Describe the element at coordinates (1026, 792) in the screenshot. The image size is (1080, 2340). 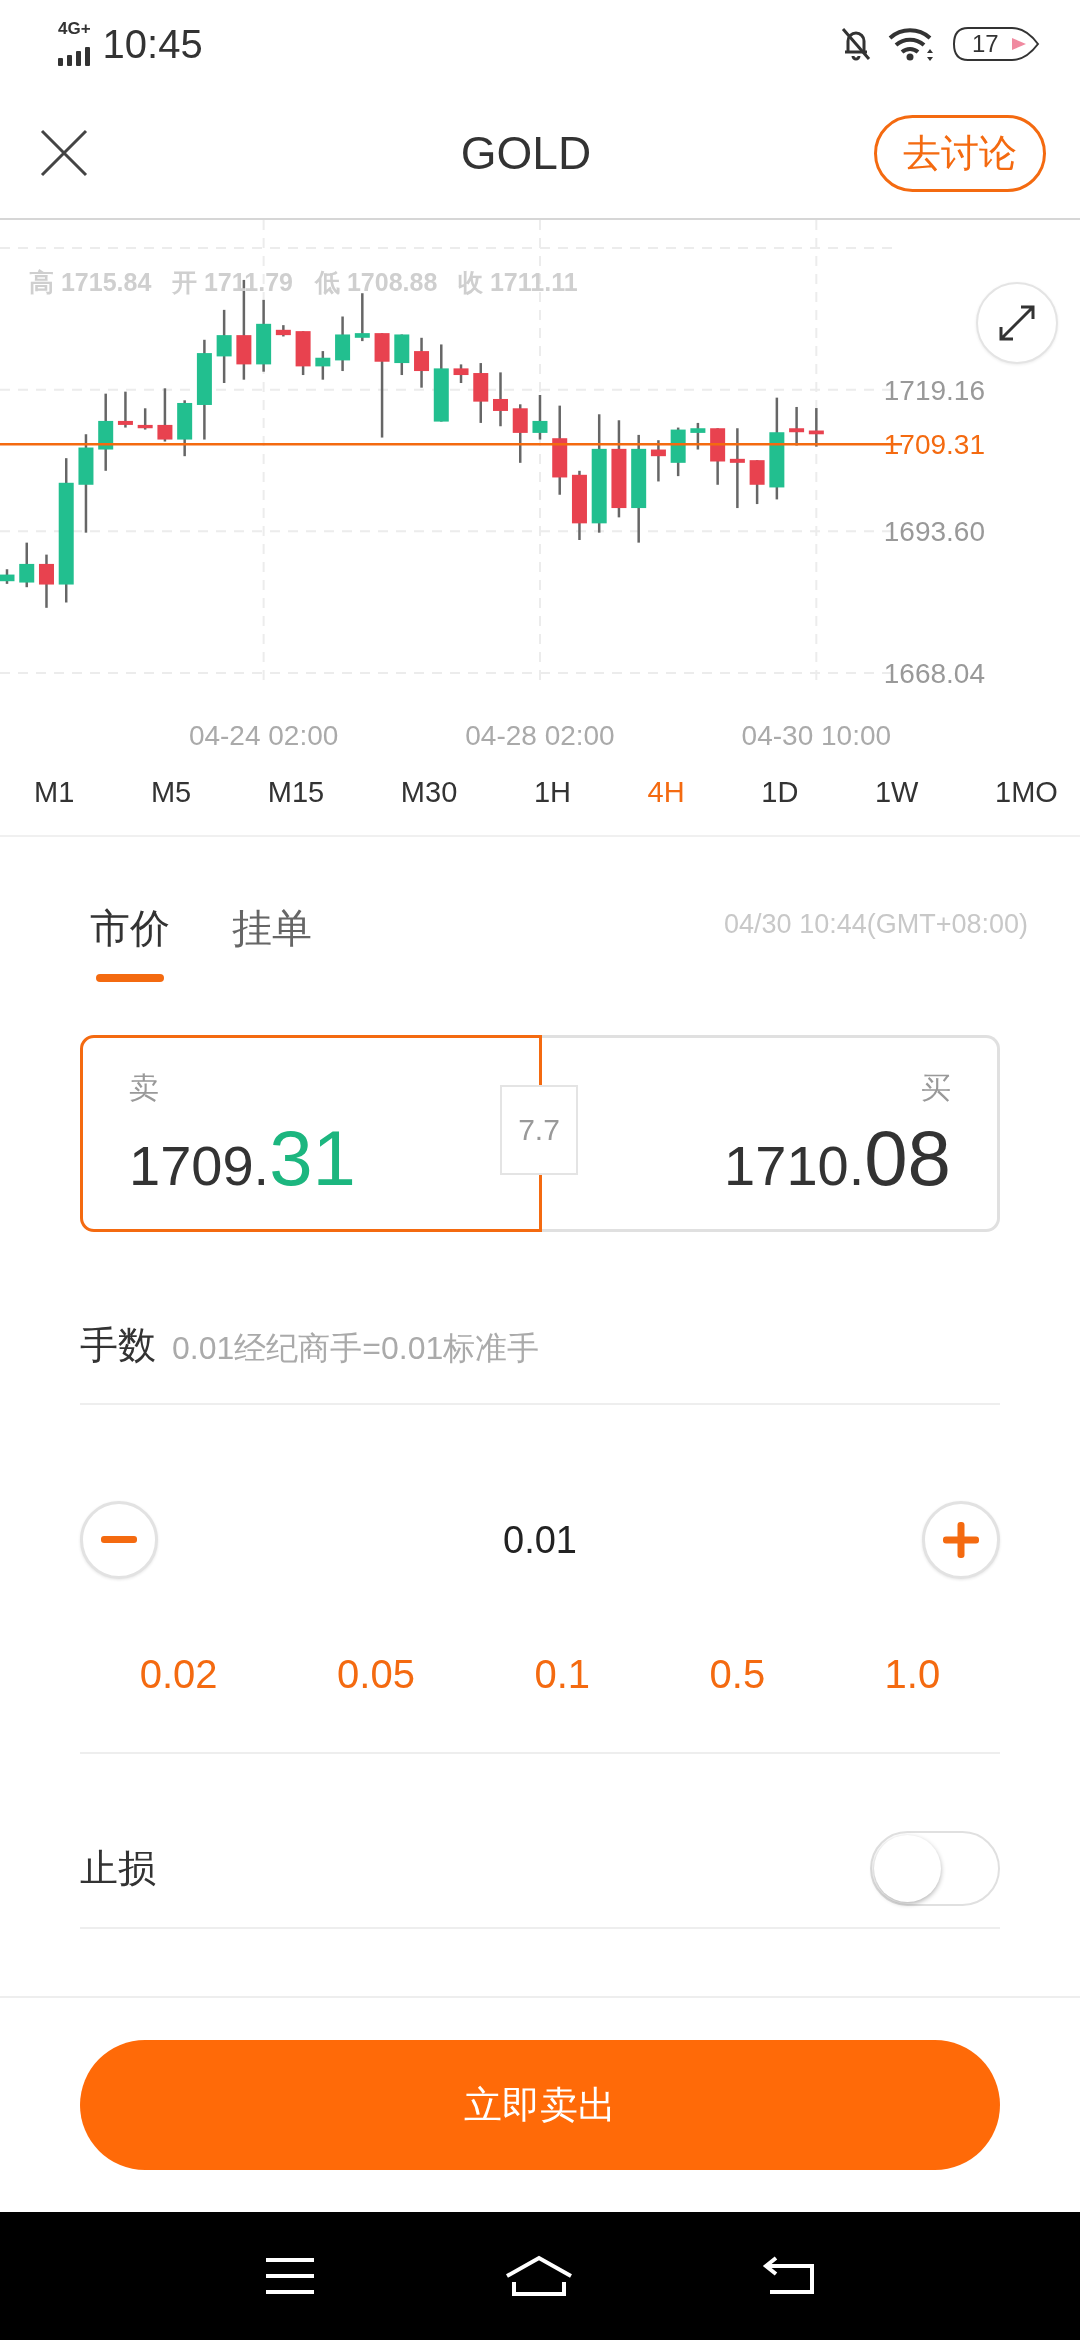
I see `timeframe-tab: 1MO` at that location.